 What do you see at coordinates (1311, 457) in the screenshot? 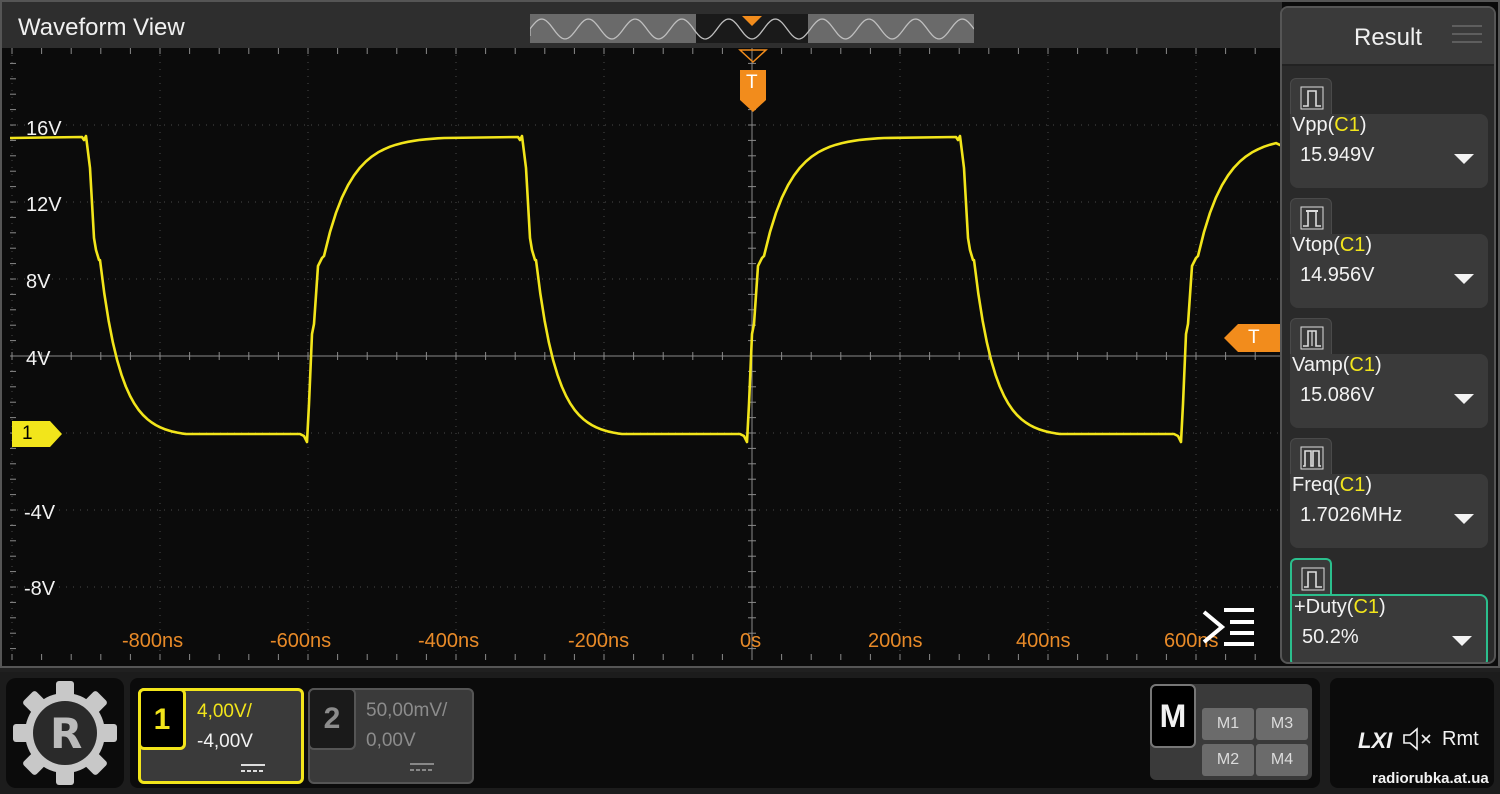
I see `freq-icon` at bounding box center [1311, 457].